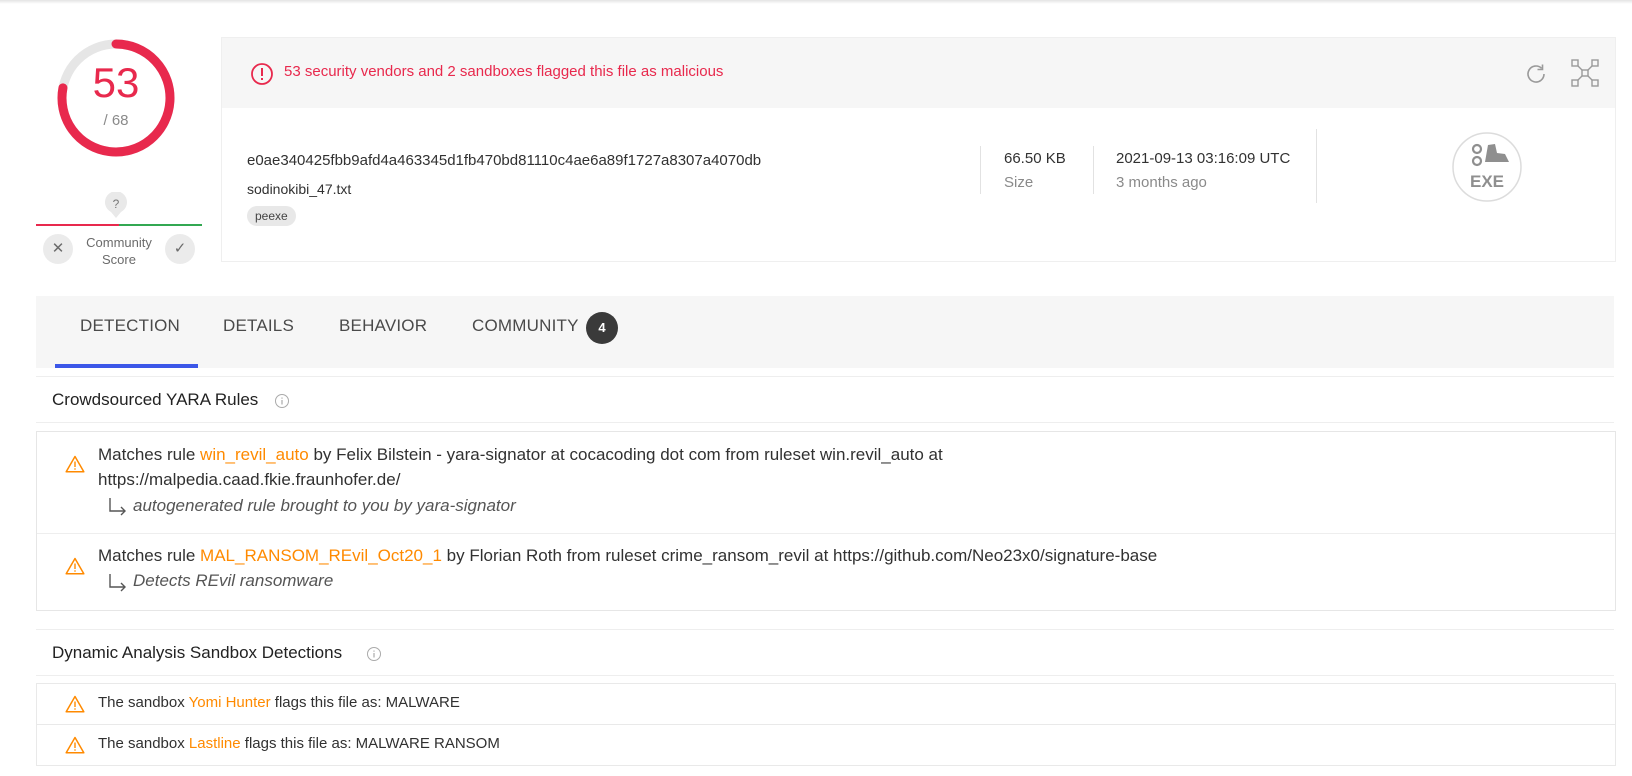 The width and height of the screenshot is (1632, 776). What do you see at coordinates (197, 652) in the screenshot?
I see `sandbox-section-title: Dynamic Analysis Sandbox Detections` at bounding box center [197, 652].